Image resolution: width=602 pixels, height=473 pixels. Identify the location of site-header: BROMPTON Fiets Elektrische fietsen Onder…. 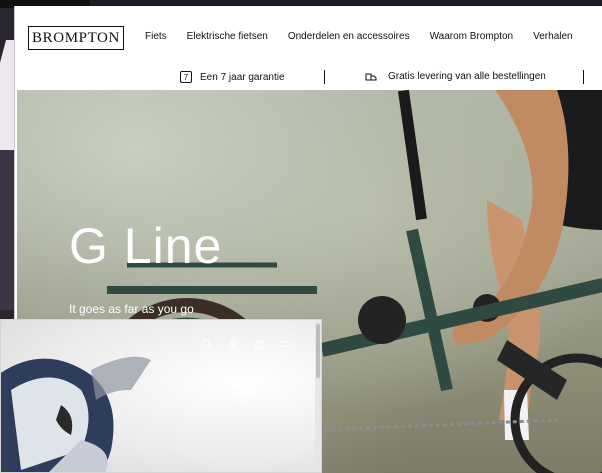
(308, 36).